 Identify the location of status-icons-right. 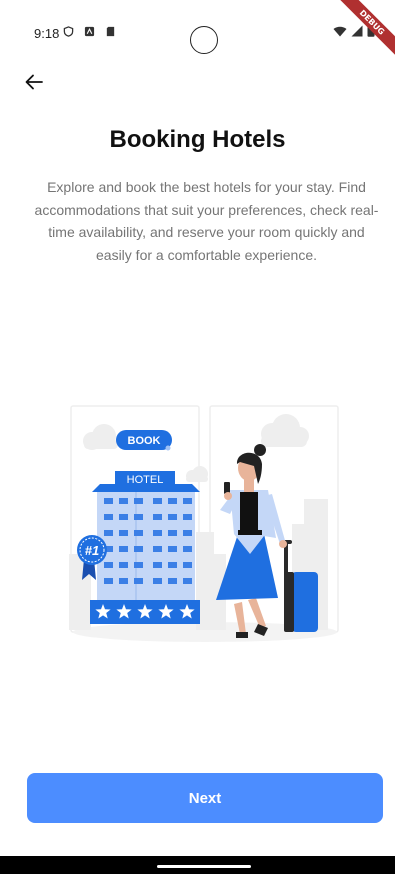
(354, 31).